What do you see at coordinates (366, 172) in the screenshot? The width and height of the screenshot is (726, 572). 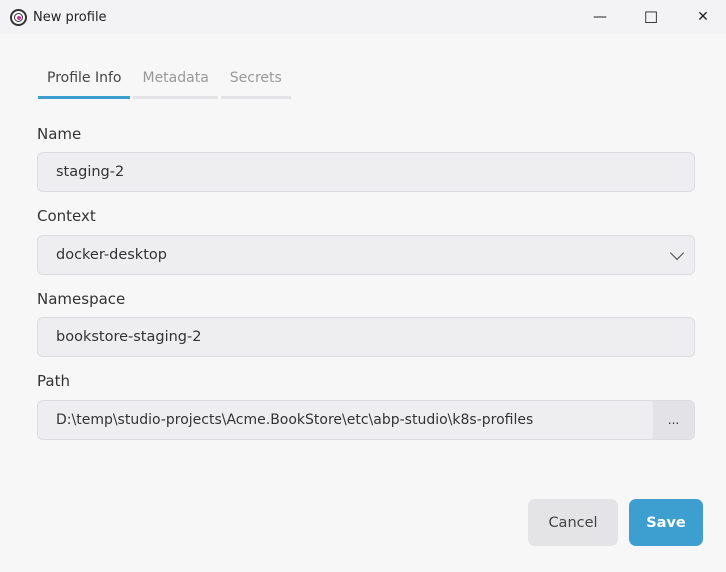 I see `name-input: staging-2` at bounding box center [366, 172].